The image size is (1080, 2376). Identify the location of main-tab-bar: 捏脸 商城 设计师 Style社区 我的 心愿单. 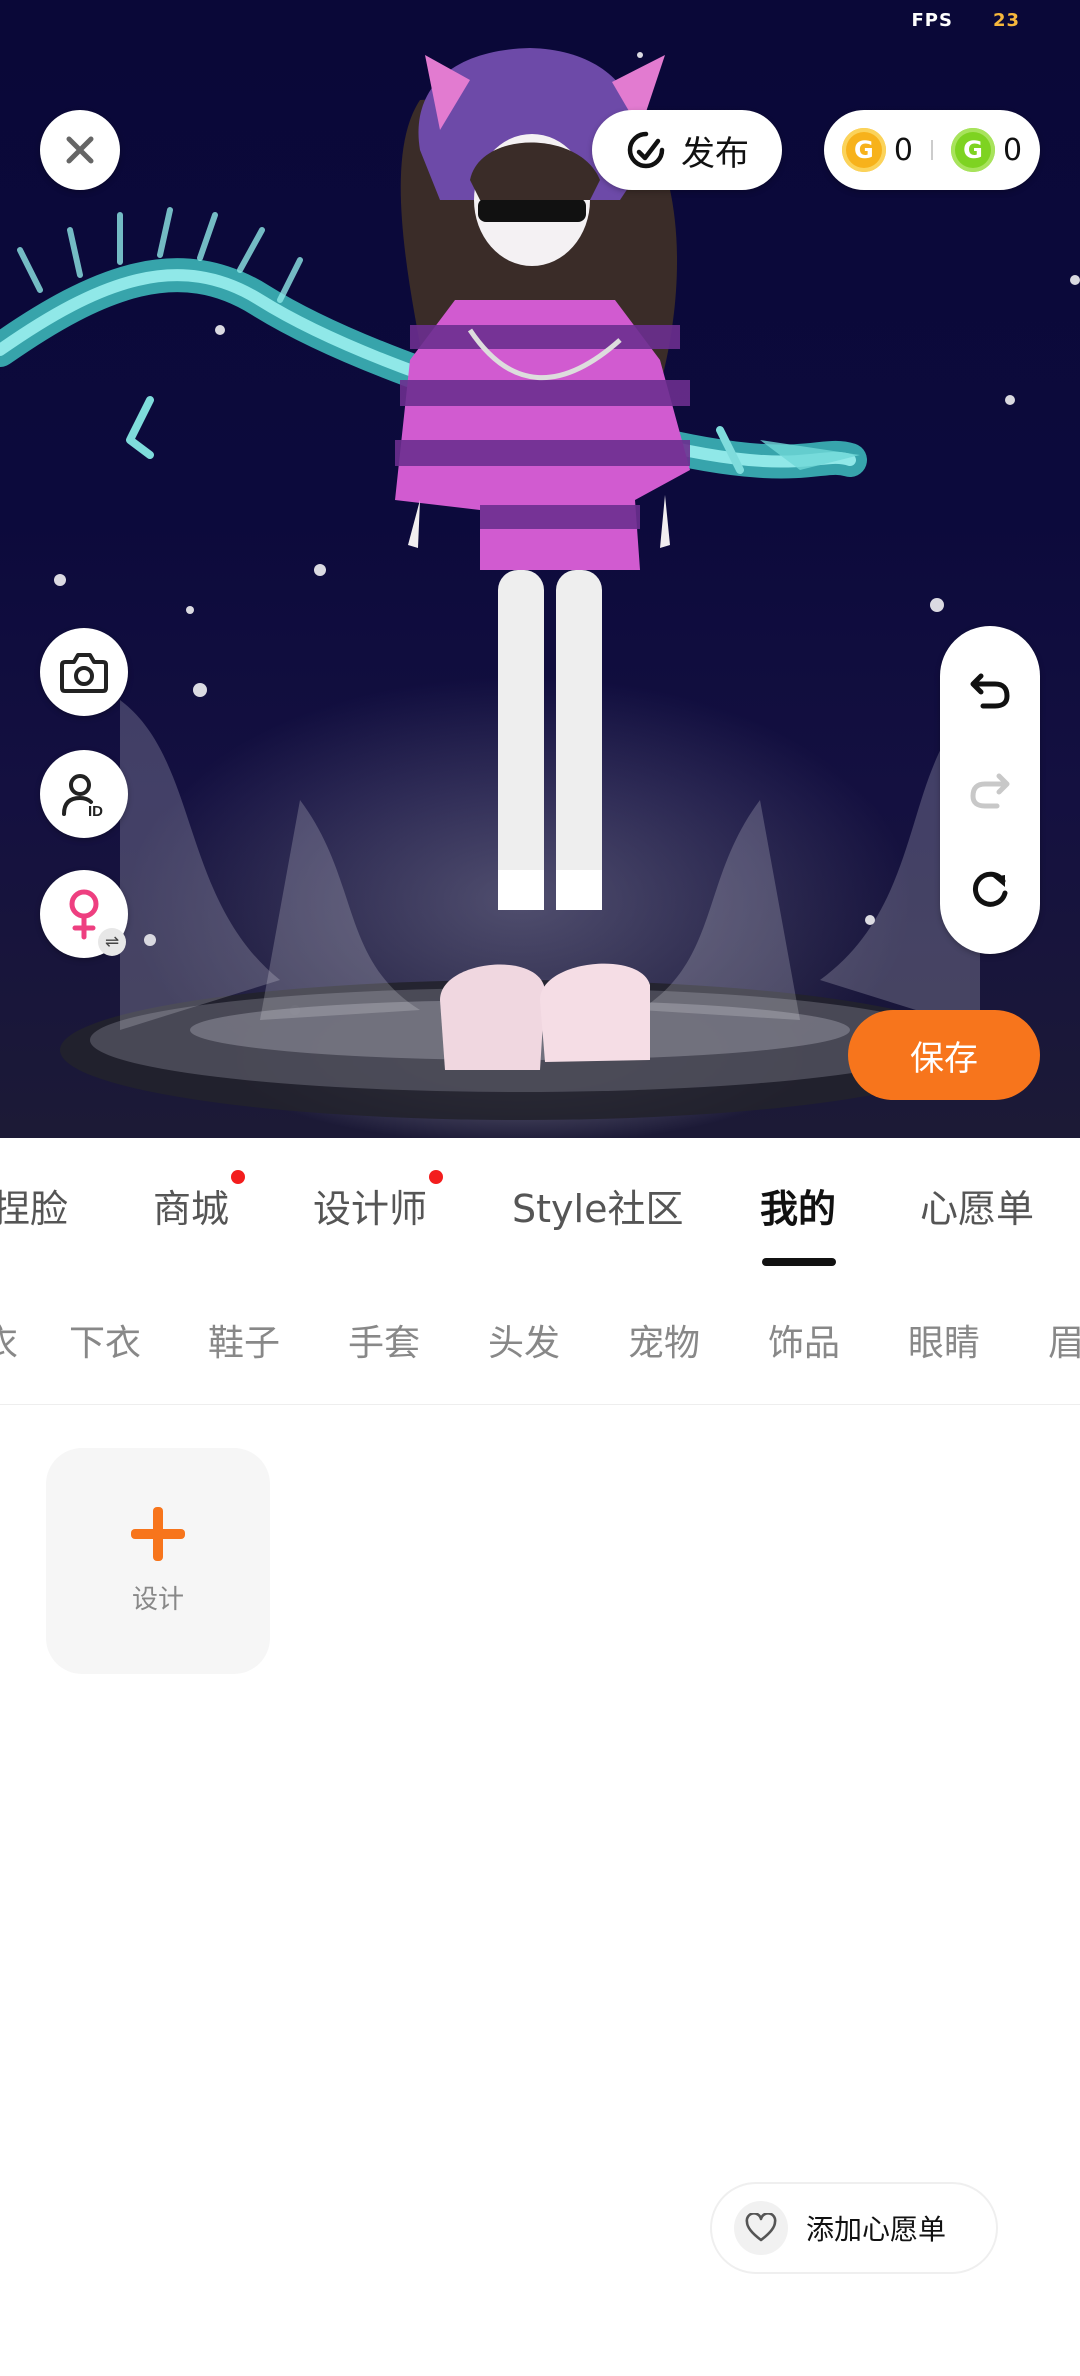
(540, 1211).